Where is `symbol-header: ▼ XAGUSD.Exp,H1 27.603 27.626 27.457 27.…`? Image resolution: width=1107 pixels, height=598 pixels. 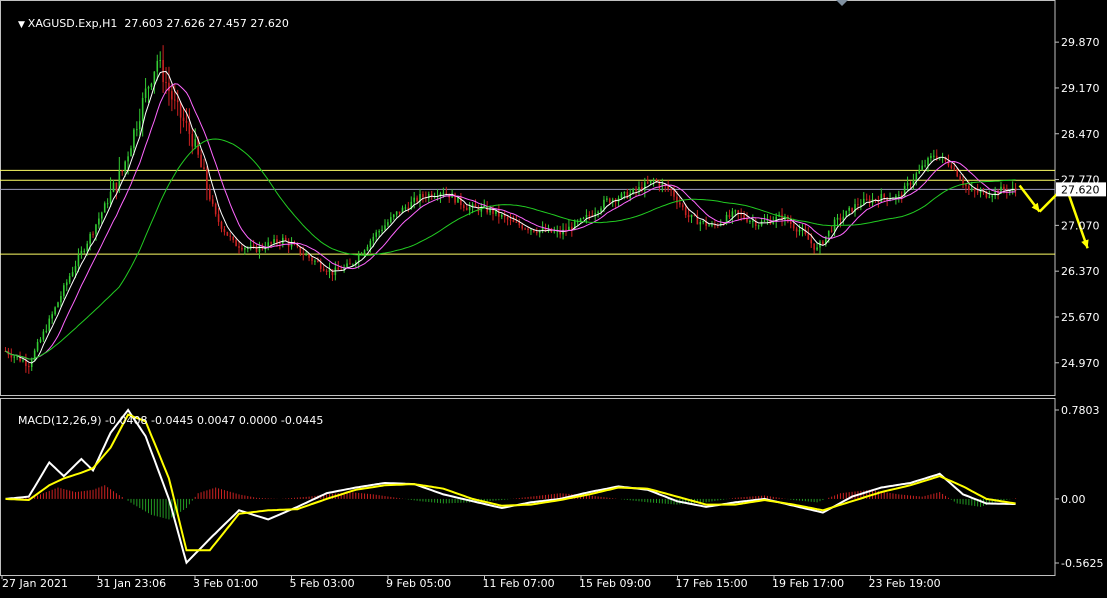
symbol-header: ▼ XAGUSD.Exp,H1 27.603 27.626 27.457 27.… is located at coordinates (146, 23).